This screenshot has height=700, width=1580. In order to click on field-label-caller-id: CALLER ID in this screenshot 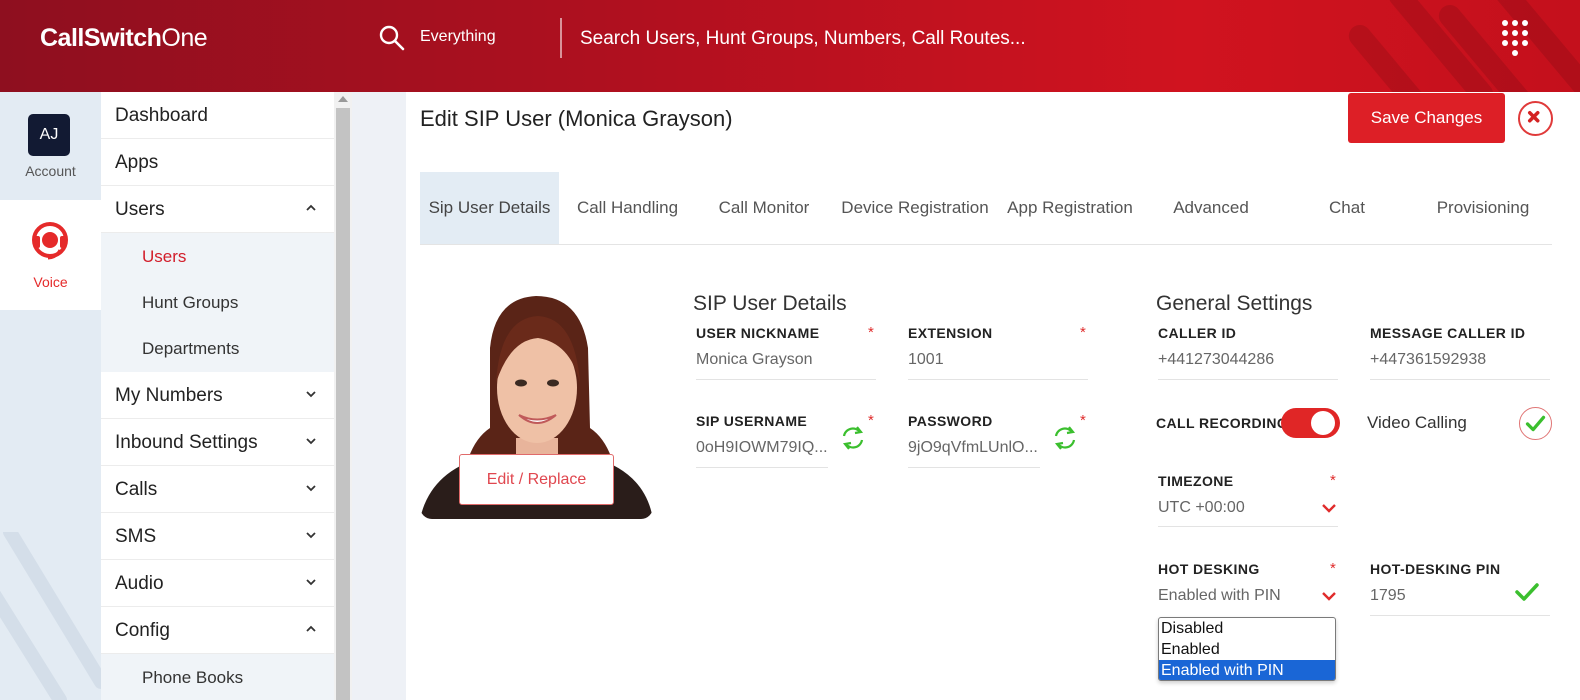, I will do `click(1197, 333)`.